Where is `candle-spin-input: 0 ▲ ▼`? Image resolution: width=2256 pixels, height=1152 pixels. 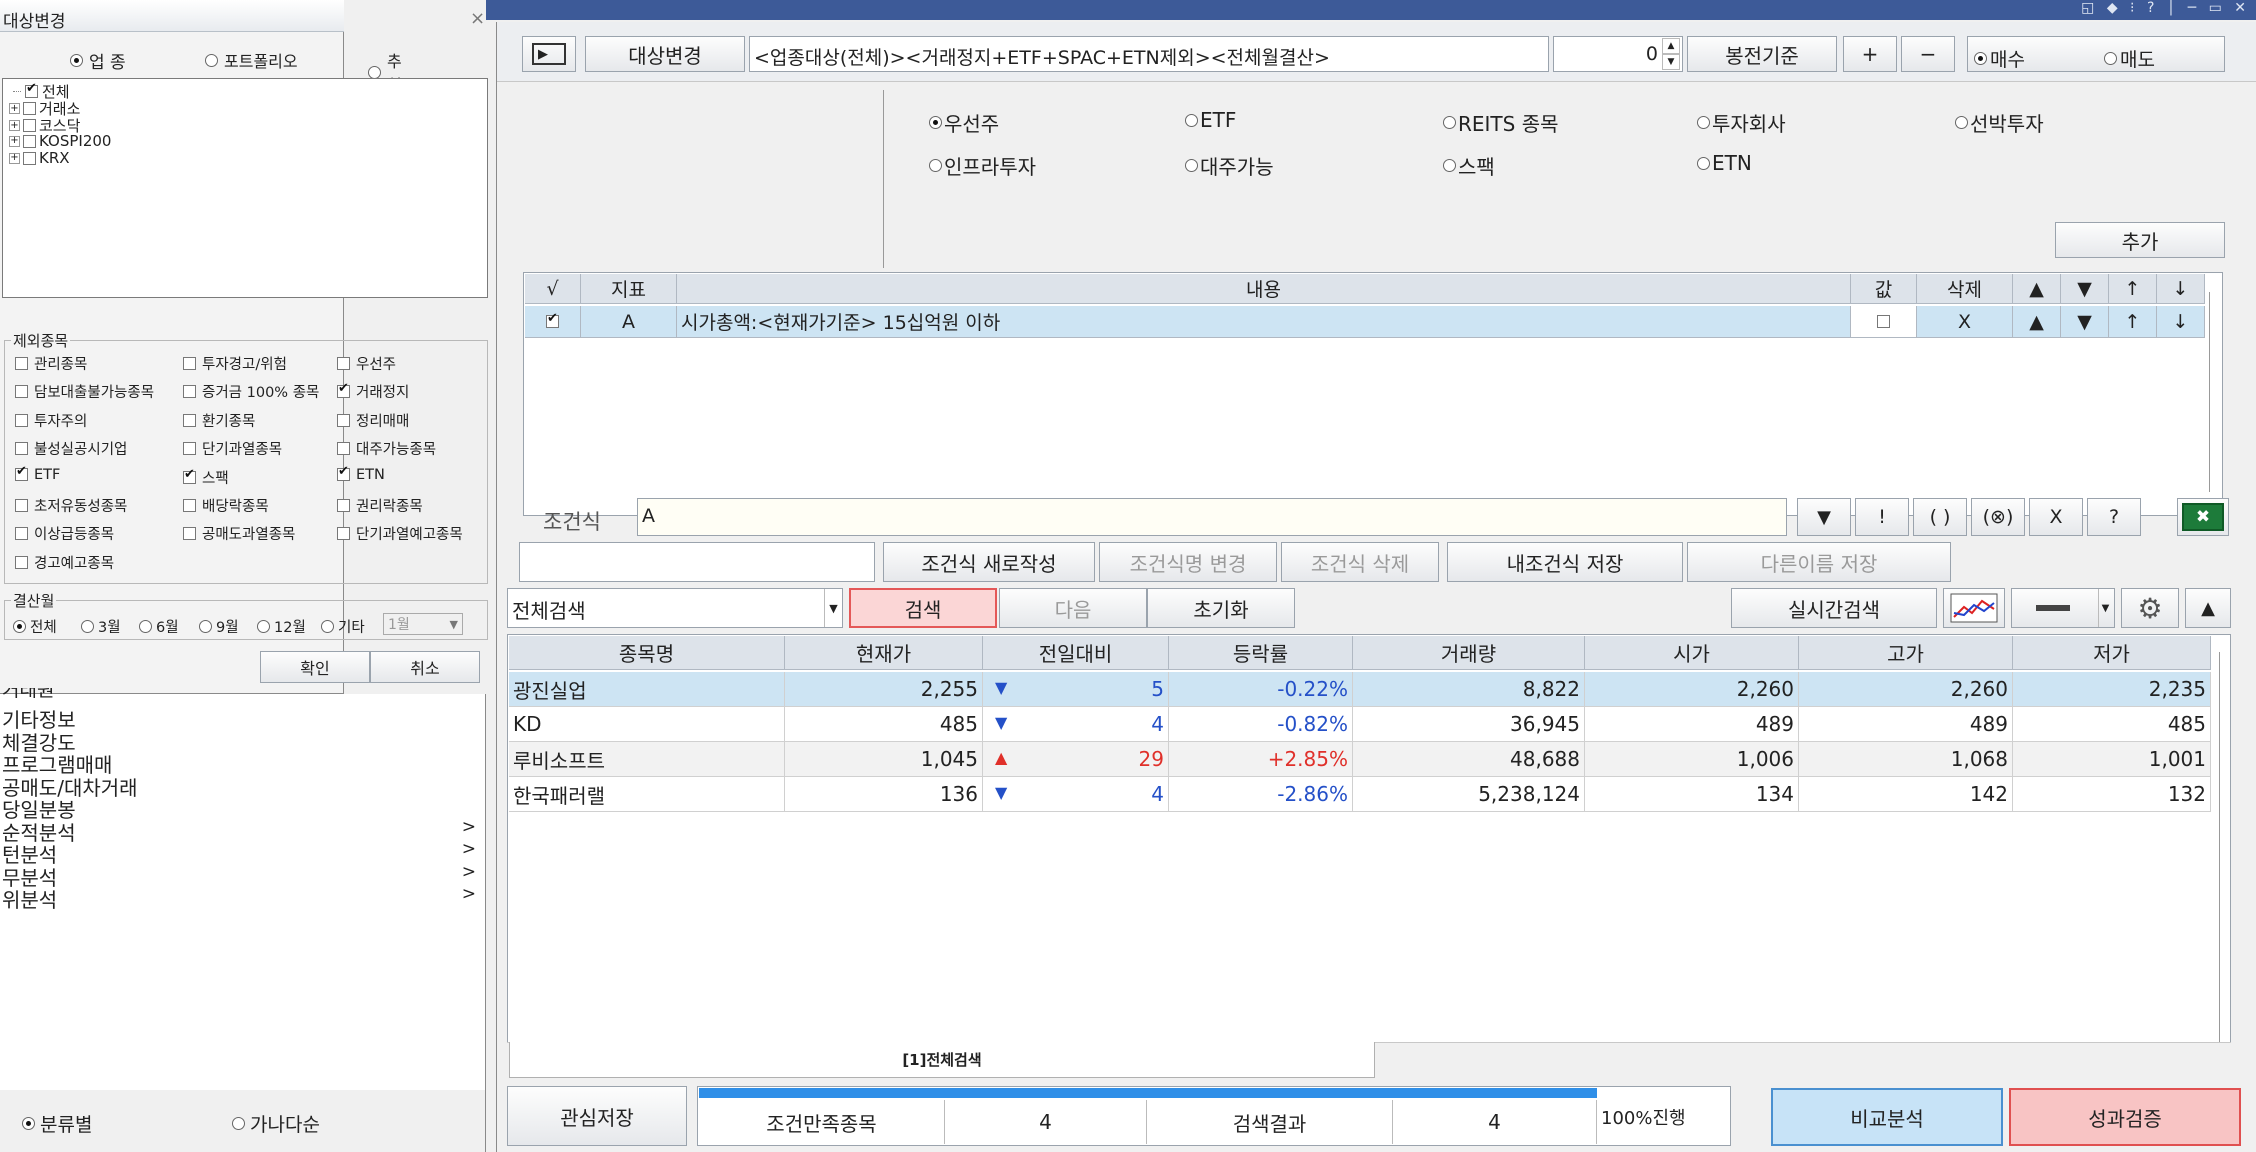 candle-spin-input: 0 ▲ ▼ is located at coordinates (1618, 54).